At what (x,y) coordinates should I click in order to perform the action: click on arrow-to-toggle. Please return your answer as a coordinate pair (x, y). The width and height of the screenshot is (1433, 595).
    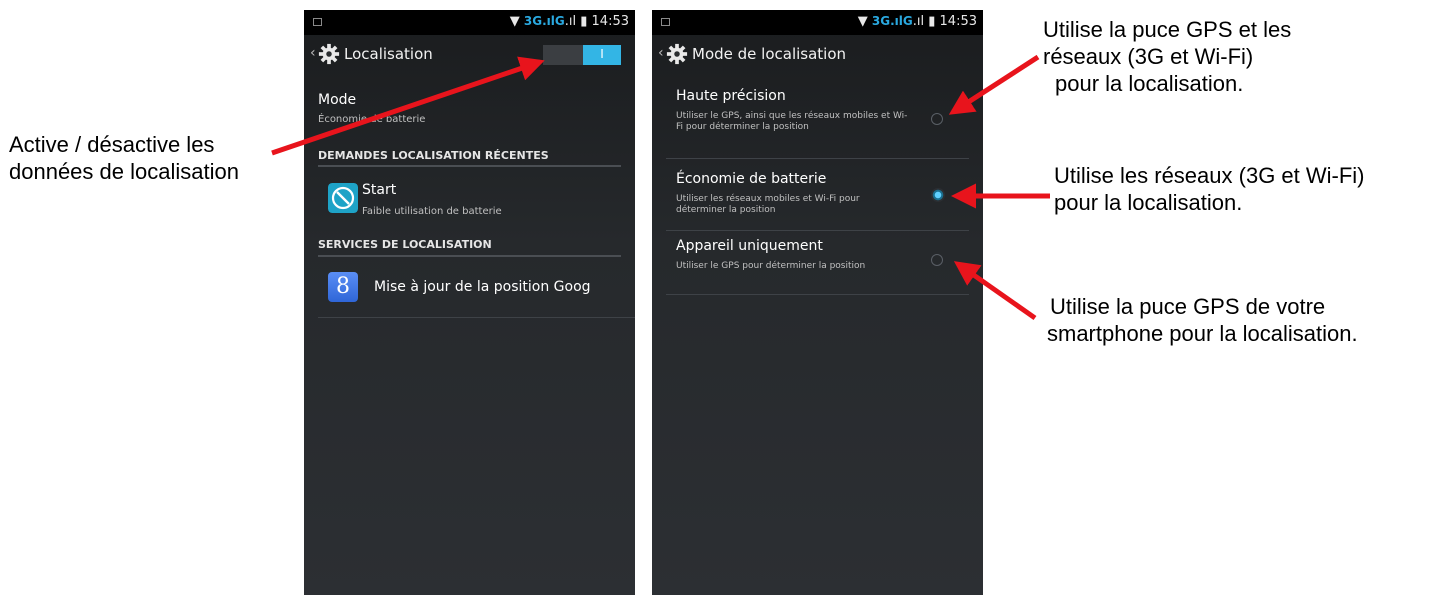
    Looking at the image, I should click on (408, 106).